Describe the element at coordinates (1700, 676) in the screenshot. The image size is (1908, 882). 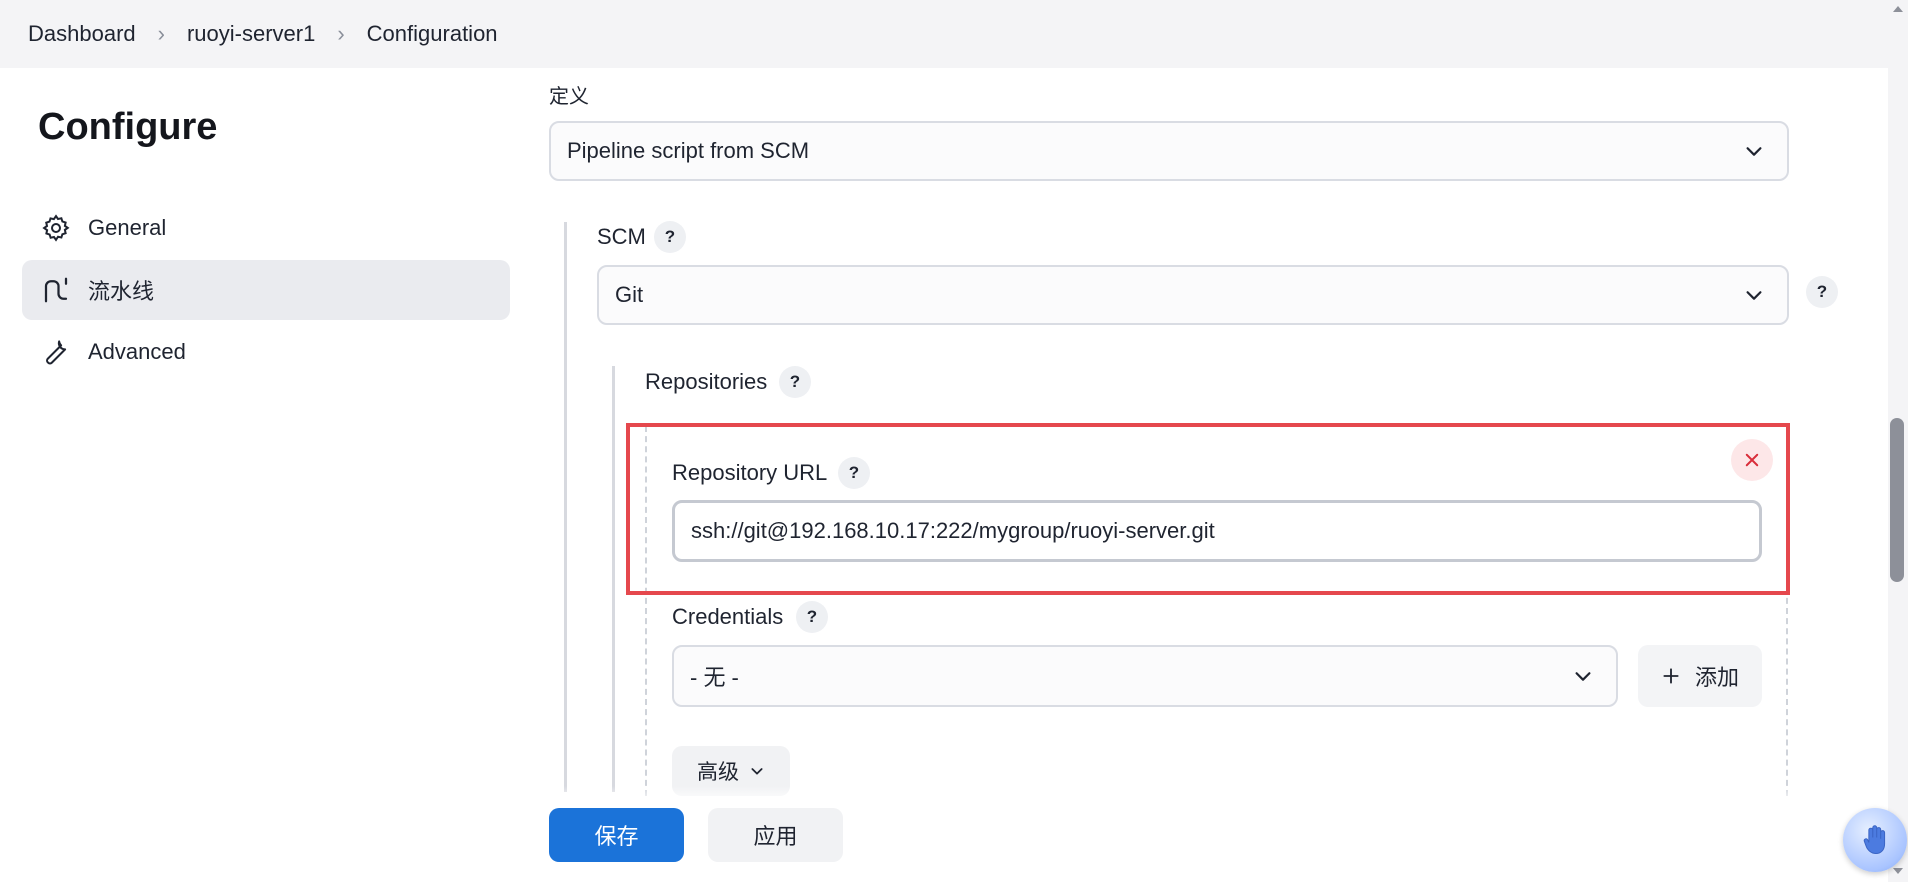
I see `add-credentials-button: 添加` at that location.